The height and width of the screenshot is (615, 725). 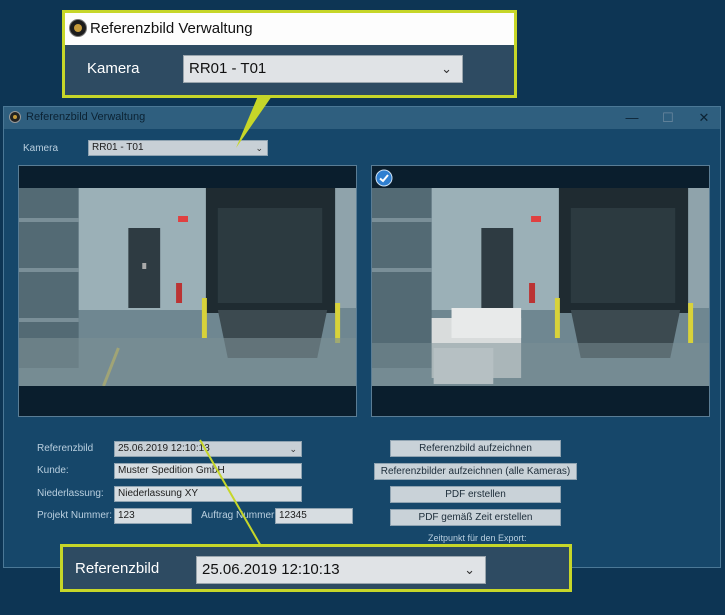 What do you see at coordinates (254, 122) in the screenshot?
I see `top-callout-pointer` at bounding box center [254, 122].